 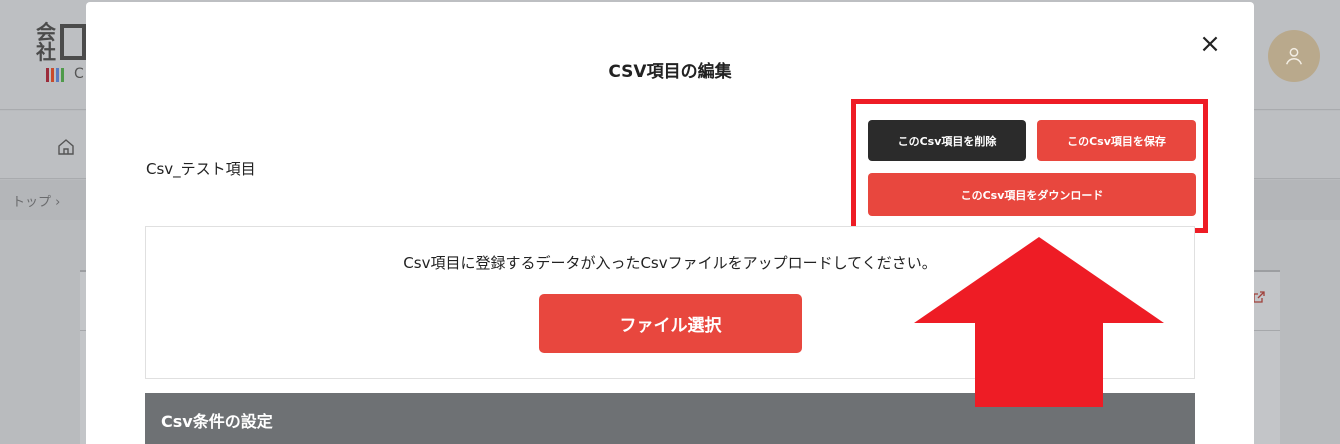 I want to click on logo-kanji: 会社, so click(x=46, y=42).